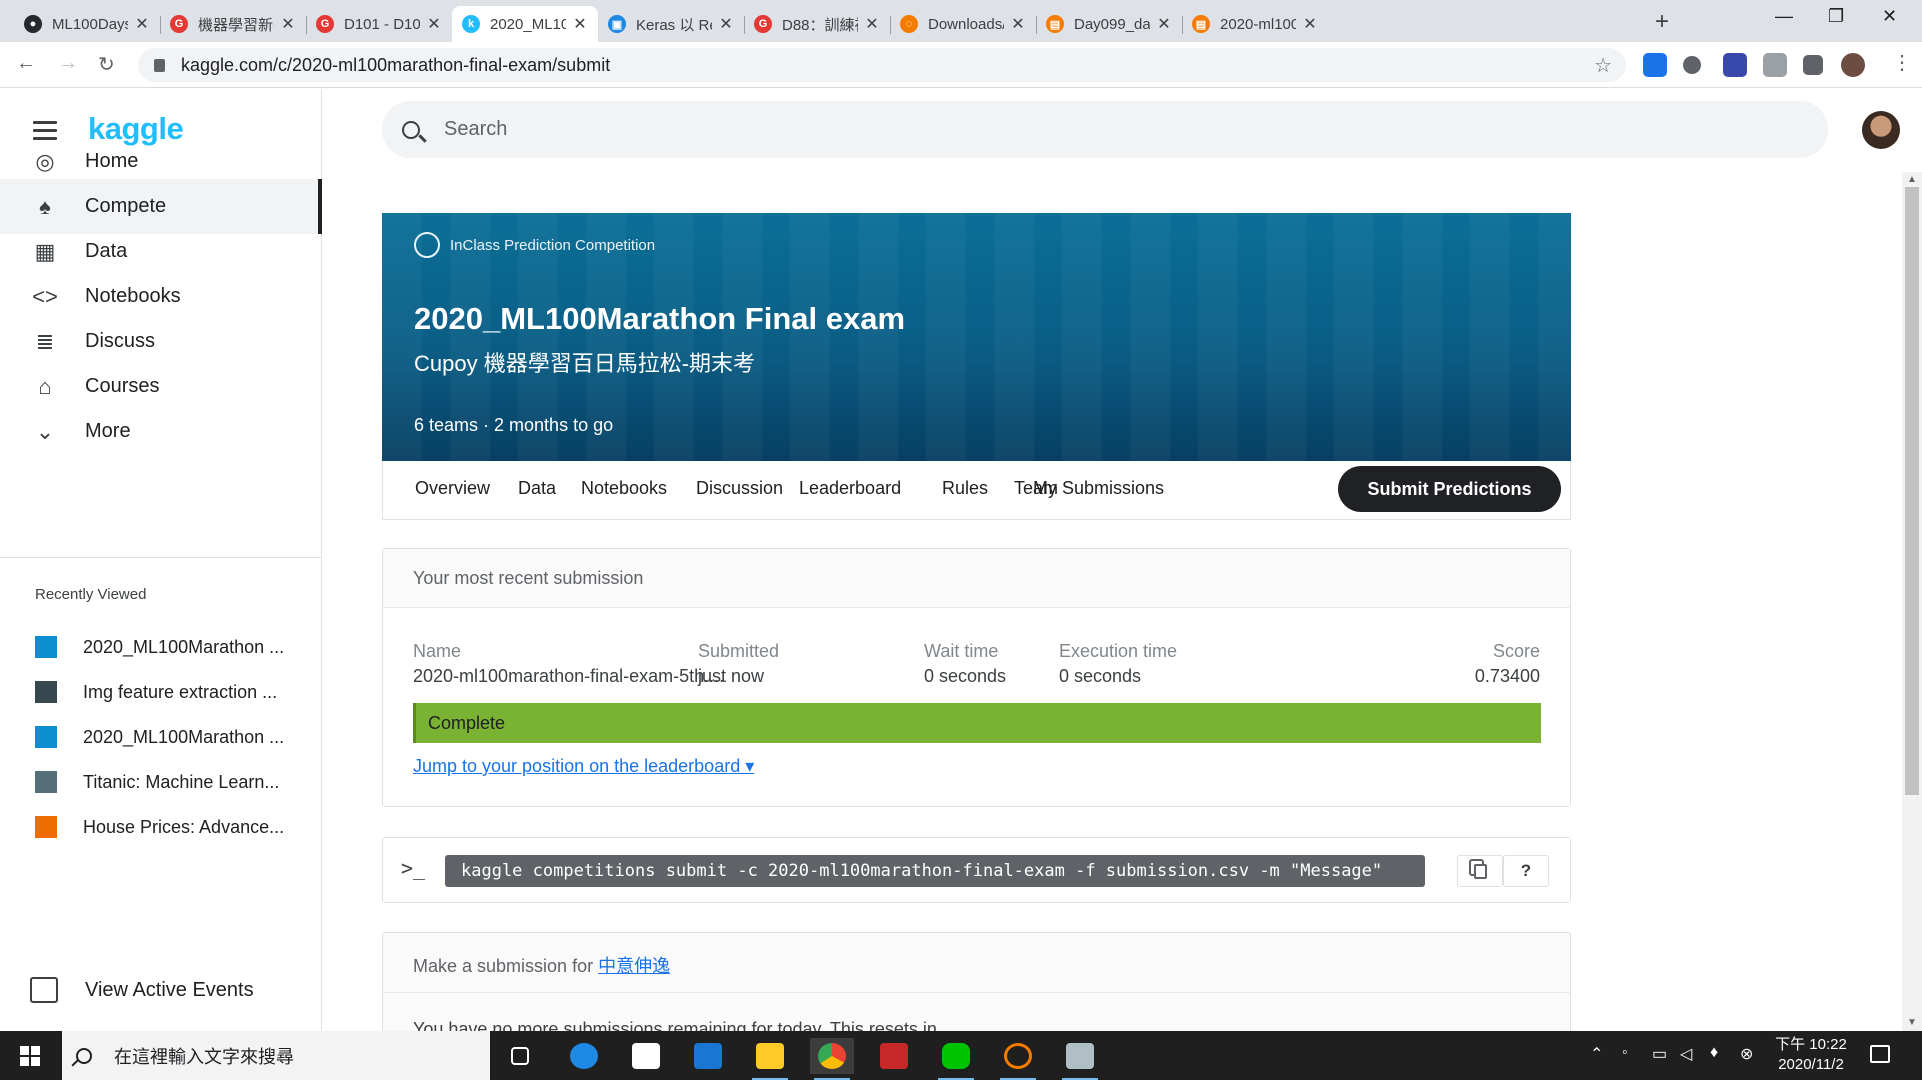 The image size is (1922, 1080). Describe the element at coordinates (739, 488) in the screenshot. I see `tab-discussion: Discussion` at that location.